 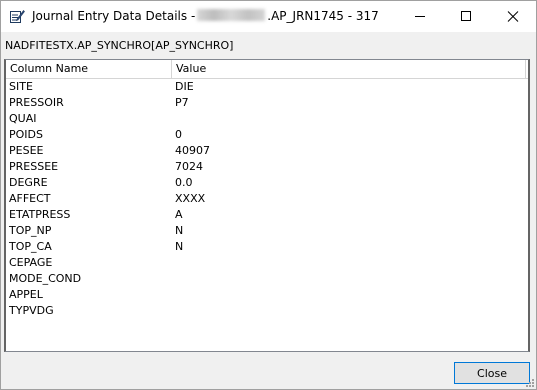 What do you see at coordinates (114, 16) in the screenshot?
I see `window-title-prefix: Journal Entry Data Details -` at bounding box center [114, 16].